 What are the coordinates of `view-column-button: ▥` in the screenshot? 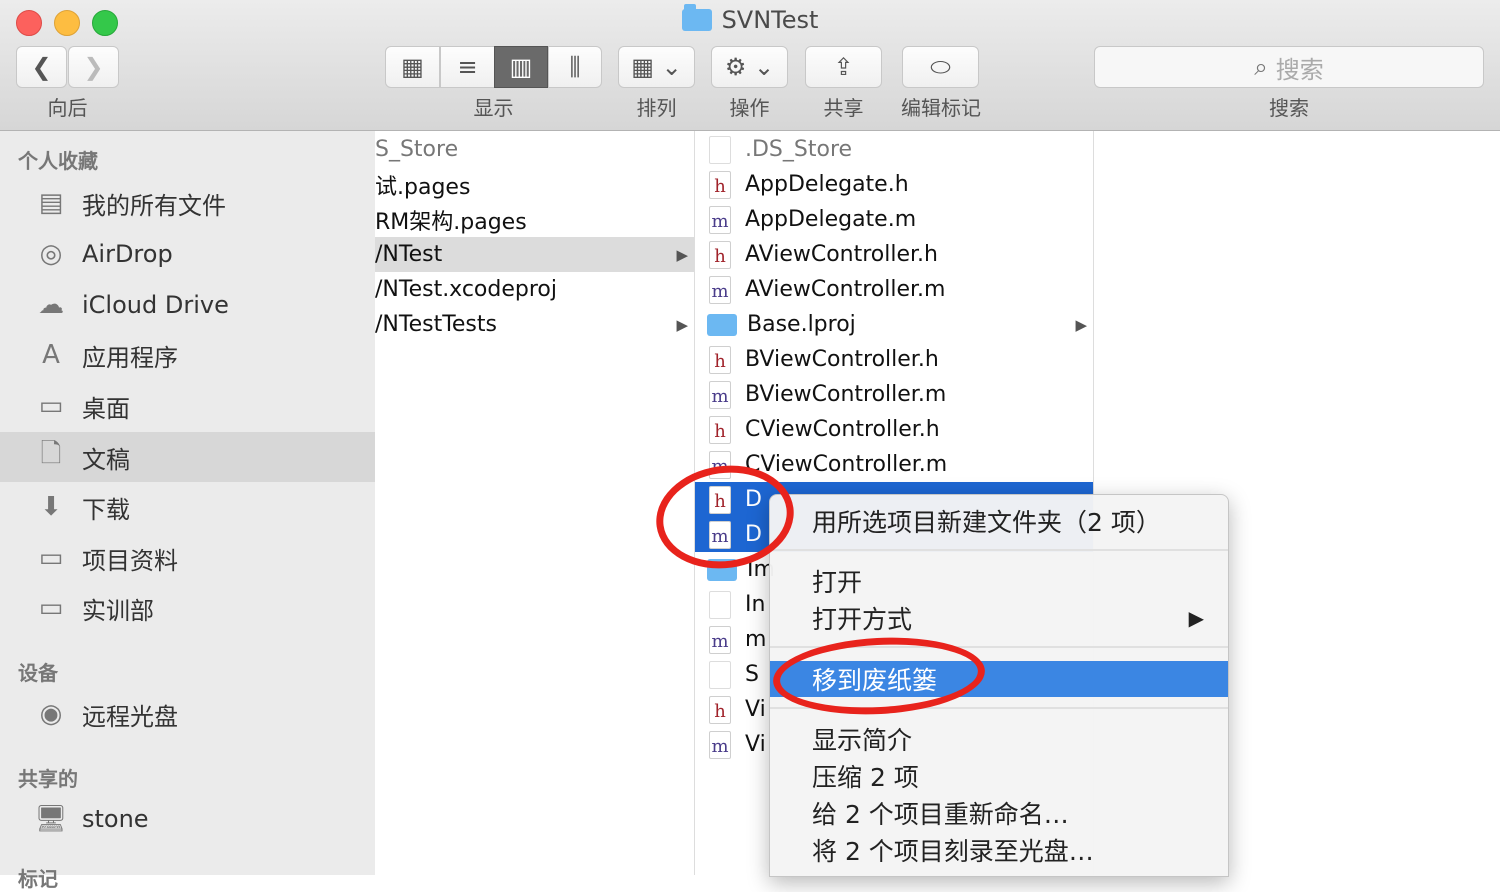 It's located at (521, 67).